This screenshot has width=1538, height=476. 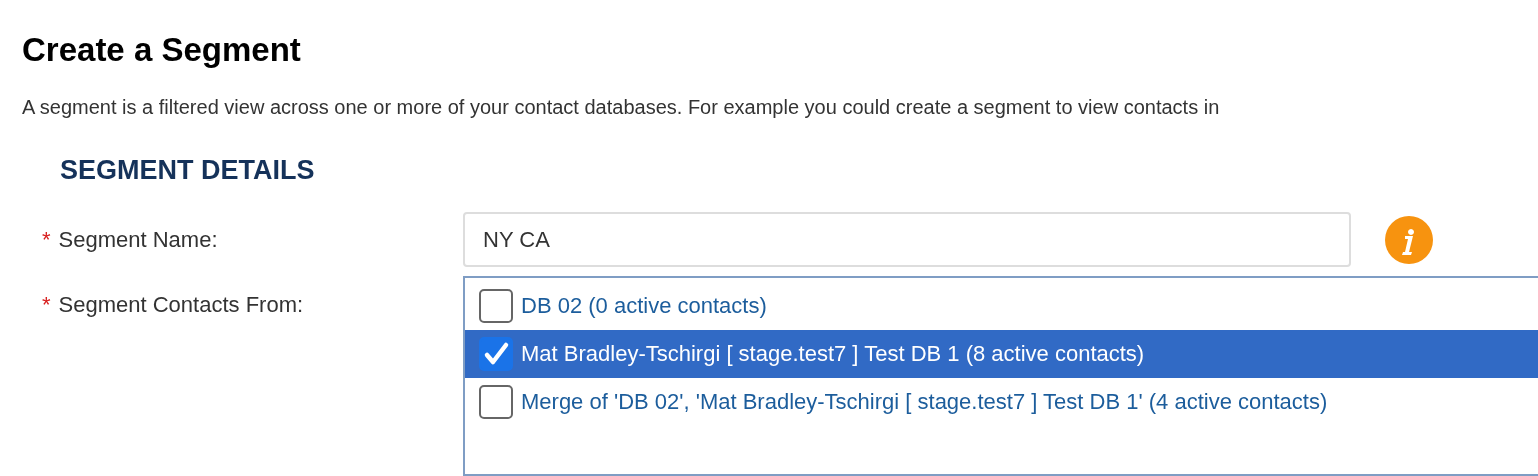 What do you see at coordinates (181, 305) in the screenshot?
I see `field-label: Segment Contacts From:` at bounding box center [181, 305].